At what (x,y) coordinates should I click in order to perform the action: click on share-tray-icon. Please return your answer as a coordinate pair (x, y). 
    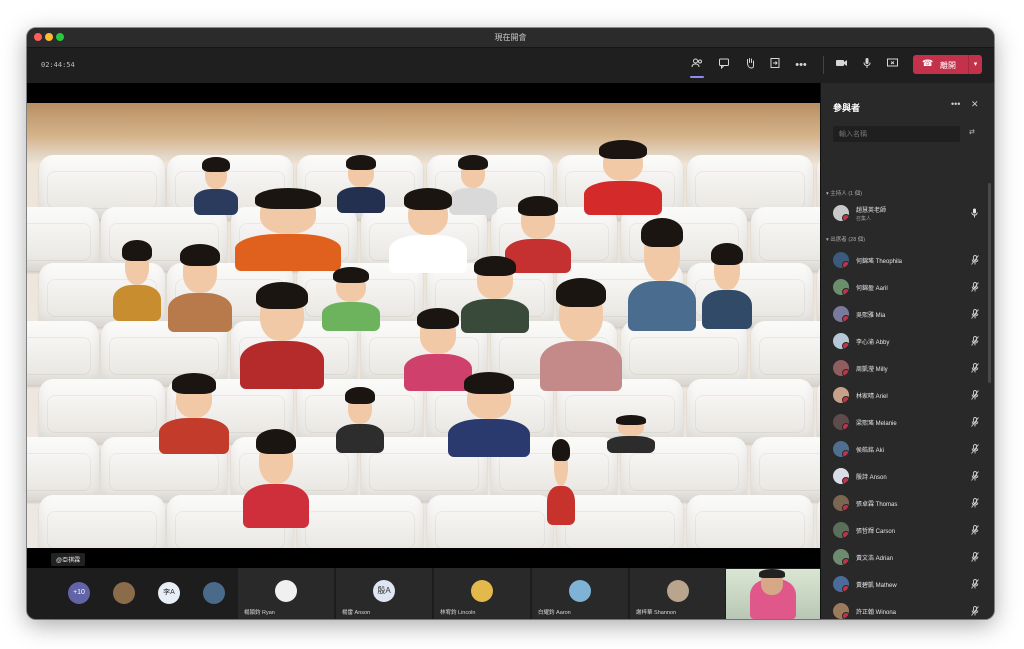
    Looking at the image, I should click on (775, 65).